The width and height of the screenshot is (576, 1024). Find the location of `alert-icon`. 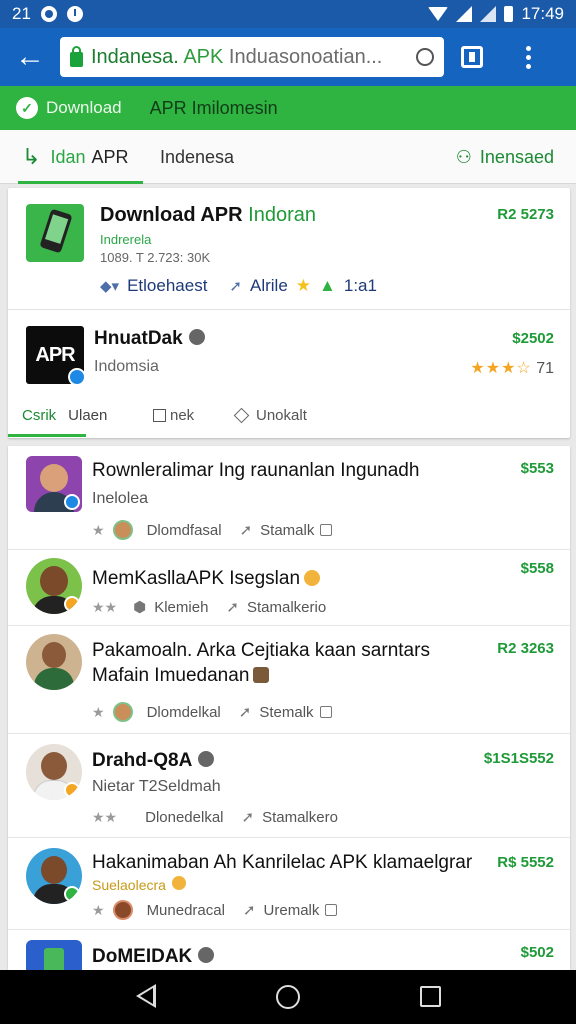

alert-icon is located at coordinates (74, 14).